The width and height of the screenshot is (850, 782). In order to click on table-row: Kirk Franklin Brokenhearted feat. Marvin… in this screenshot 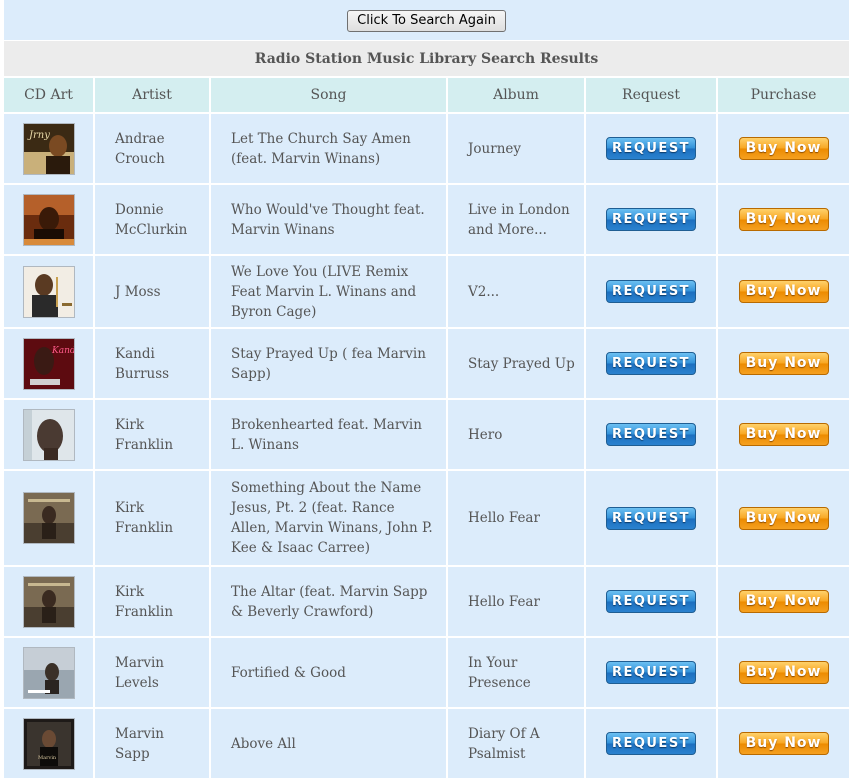, I will do `click(427, 435)`.